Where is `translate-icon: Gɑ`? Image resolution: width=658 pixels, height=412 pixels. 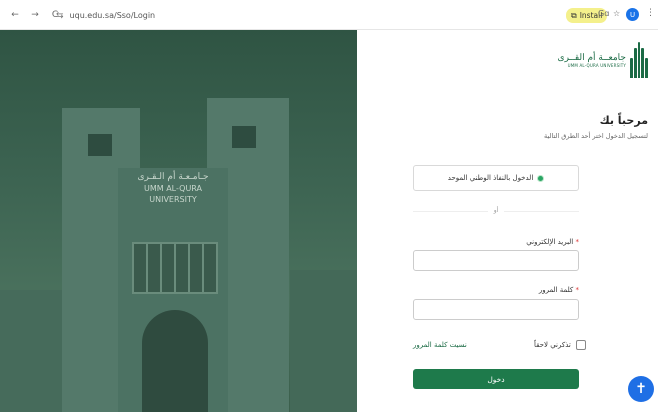 translate-icon: Gɑ is located at coordinates (603, 13).